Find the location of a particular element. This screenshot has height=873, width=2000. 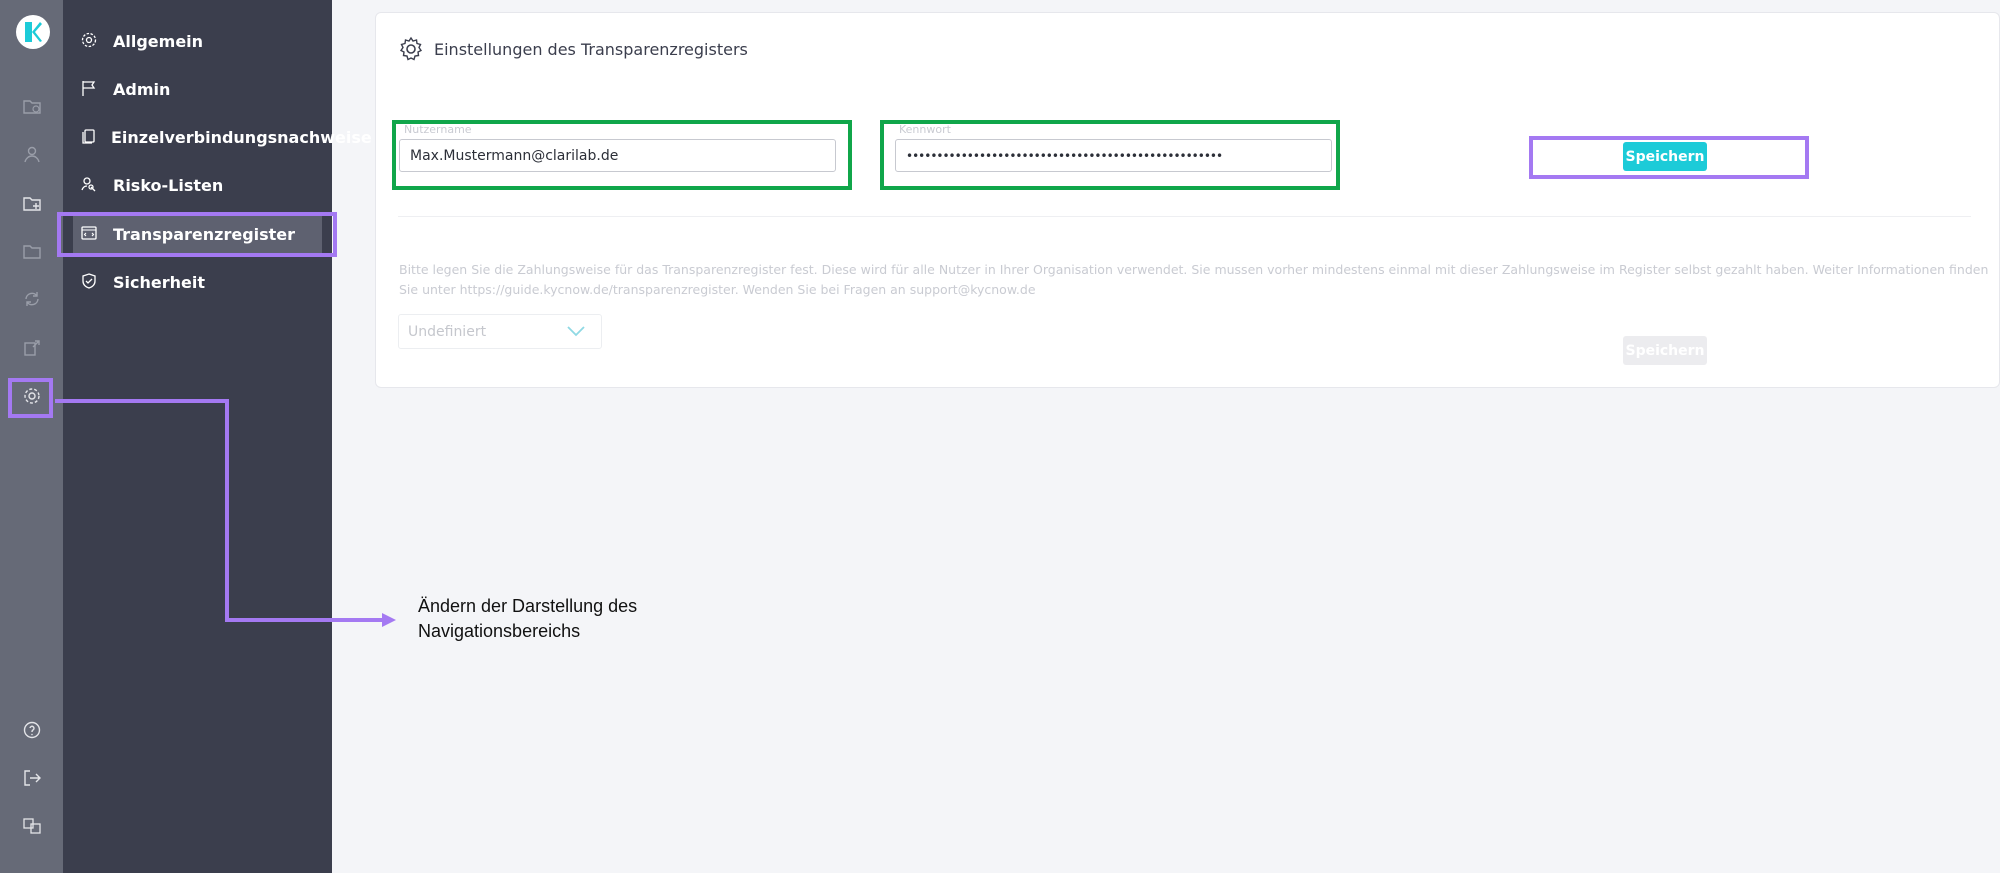

annotation-line: Navigationsbereichs is located at coordinates (499, 631).